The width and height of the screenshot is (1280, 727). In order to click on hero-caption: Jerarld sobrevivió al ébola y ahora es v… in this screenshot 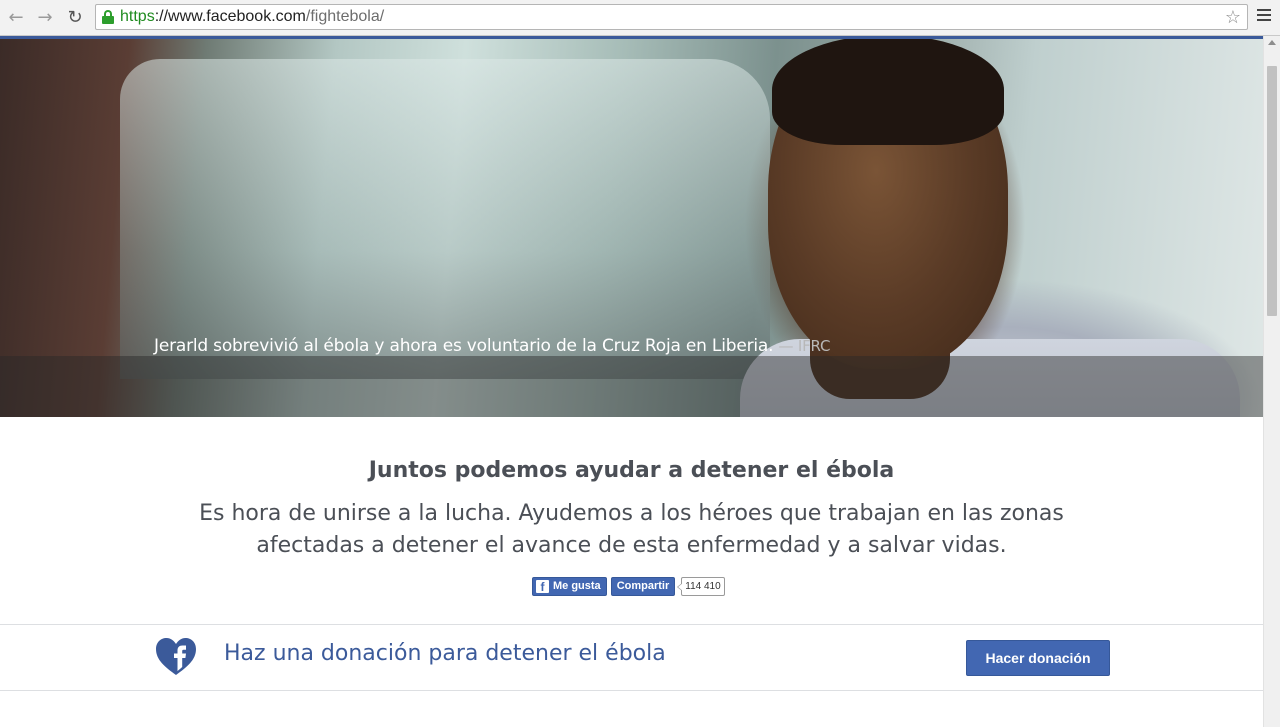, I will do `click(492, 346)`.